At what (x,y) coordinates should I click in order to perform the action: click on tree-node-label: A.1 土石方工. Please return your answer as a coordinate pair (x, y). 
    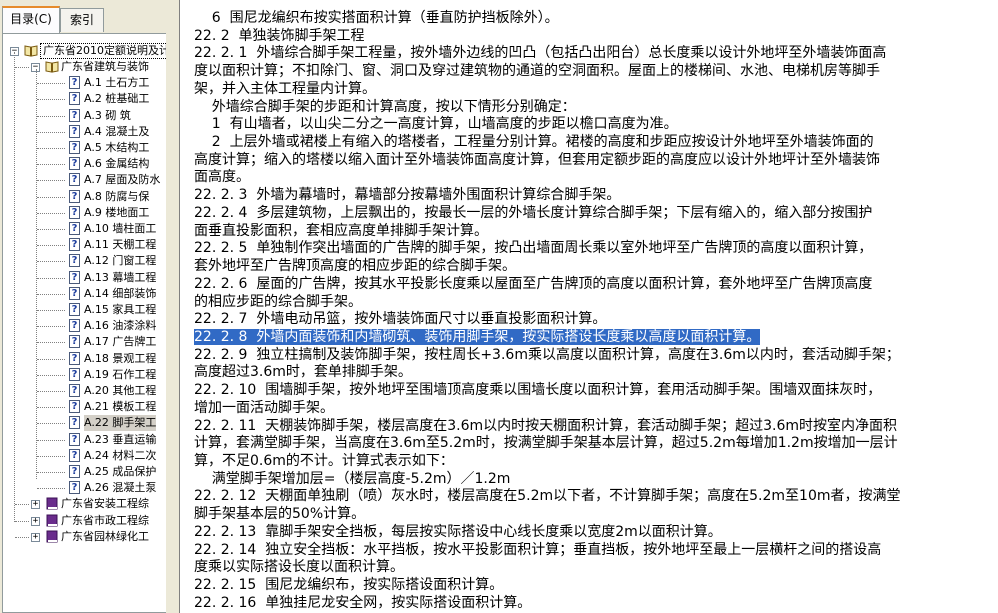
    Looking at the image, I should click on (117, 82).